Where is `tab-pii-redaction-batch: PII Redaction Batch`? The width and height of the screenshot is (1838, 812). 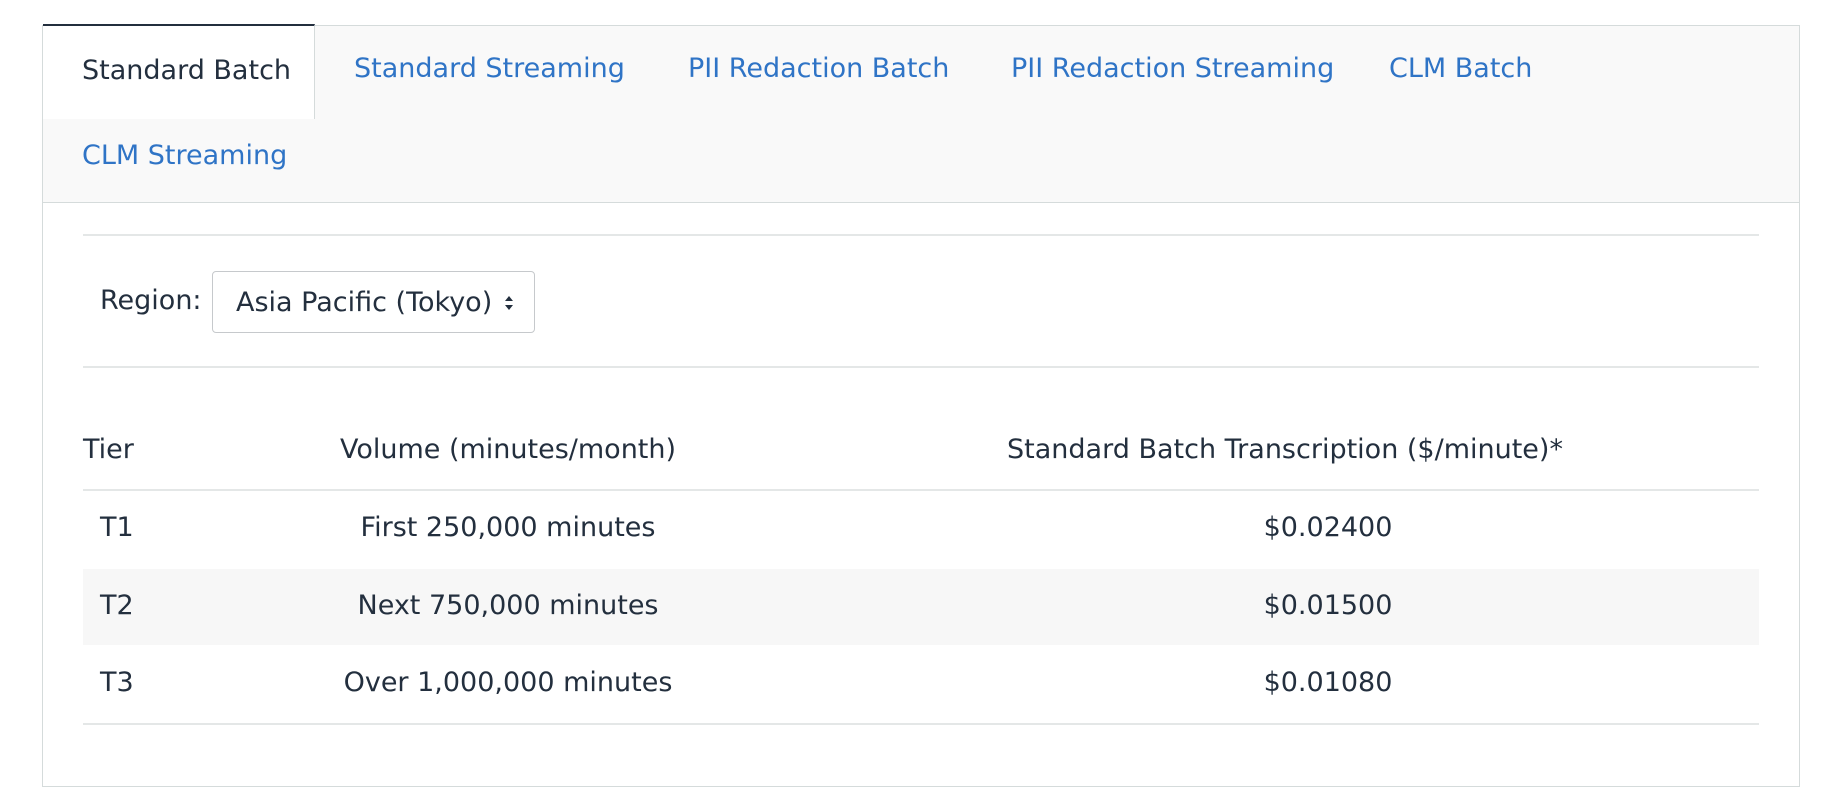
tab-pii-redaction-batch: PII Redaction Batch is located at coordinates (818, 69).